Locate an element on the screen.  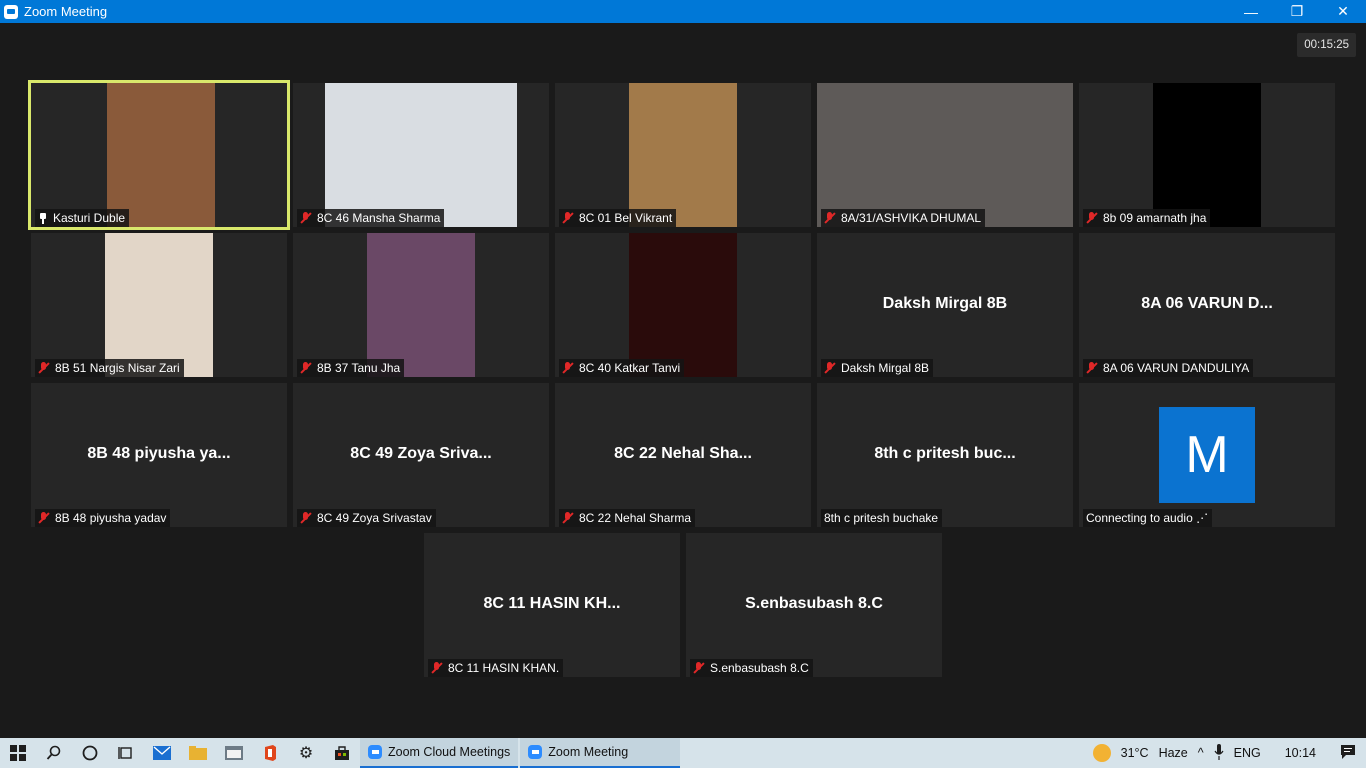
taskbar-app-zoom-meeting: Zoom Meeting is located at coordinates (600, 753).